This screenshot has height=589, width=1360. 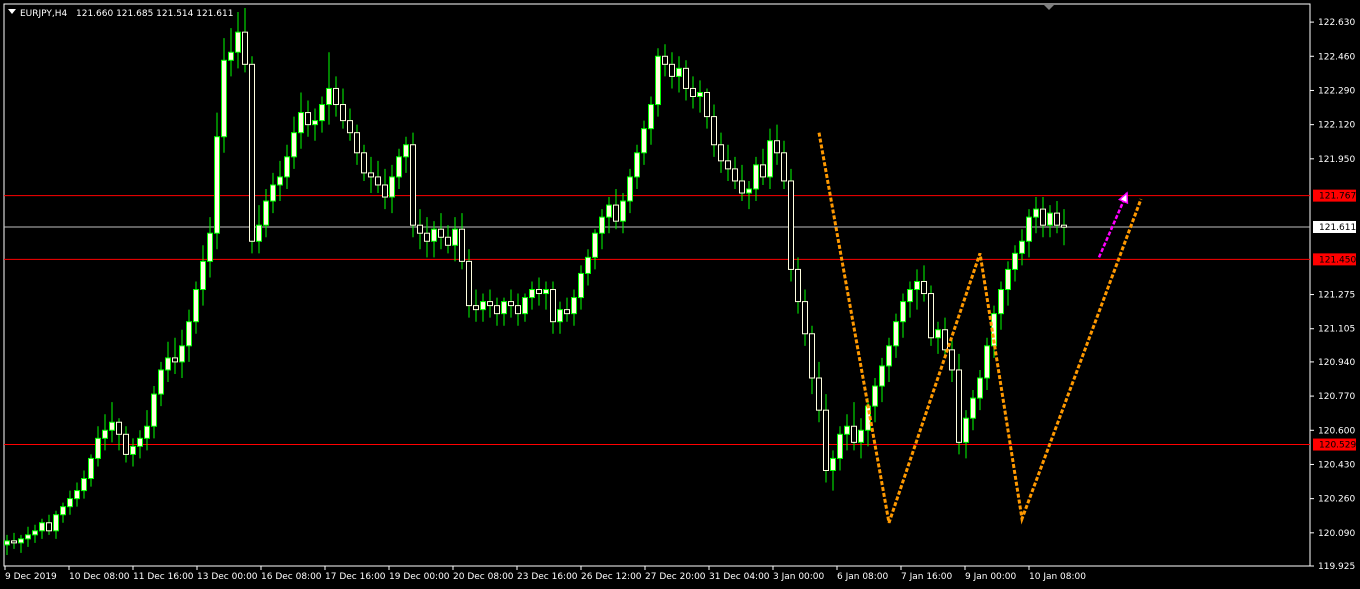 I want to click on y-tick-label: 120.260, so click(x=1336, y=500).